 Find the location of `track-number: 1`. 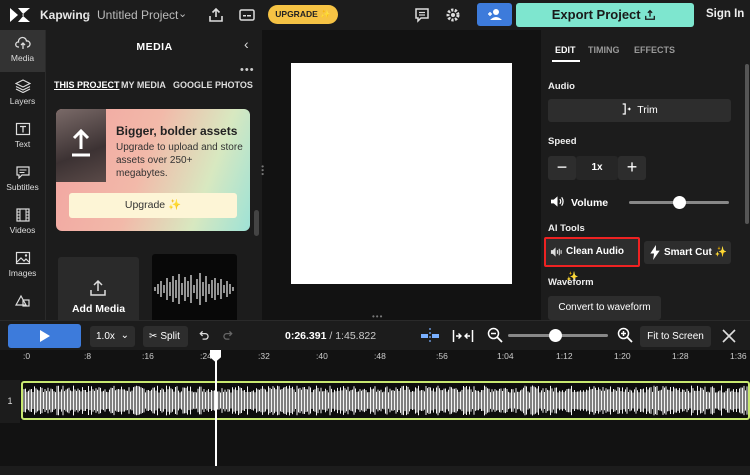

track-number: 1 is located at coordinates (10, 401).